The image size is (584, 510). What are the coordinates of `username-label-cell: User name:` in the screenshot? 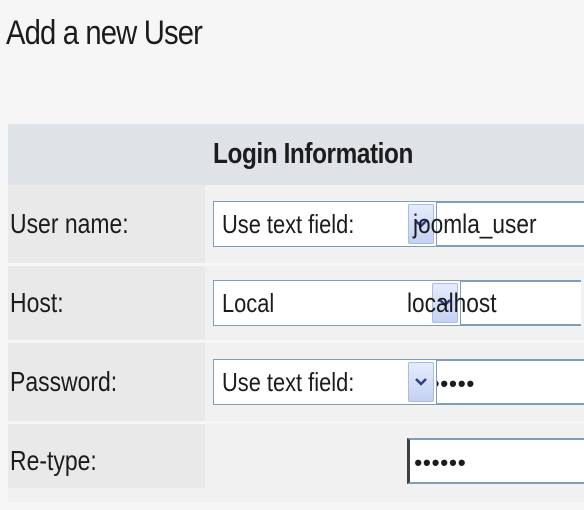 It's located at (106, 225).